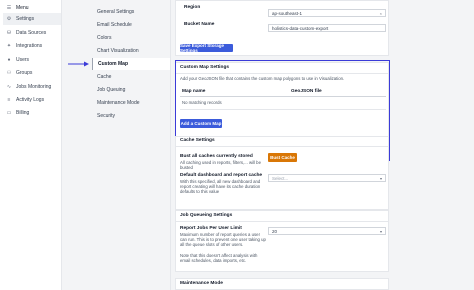 The height and width of the screenshot is (290, 474). I want to click on nav-item-label: Groups, so click(24, 73).